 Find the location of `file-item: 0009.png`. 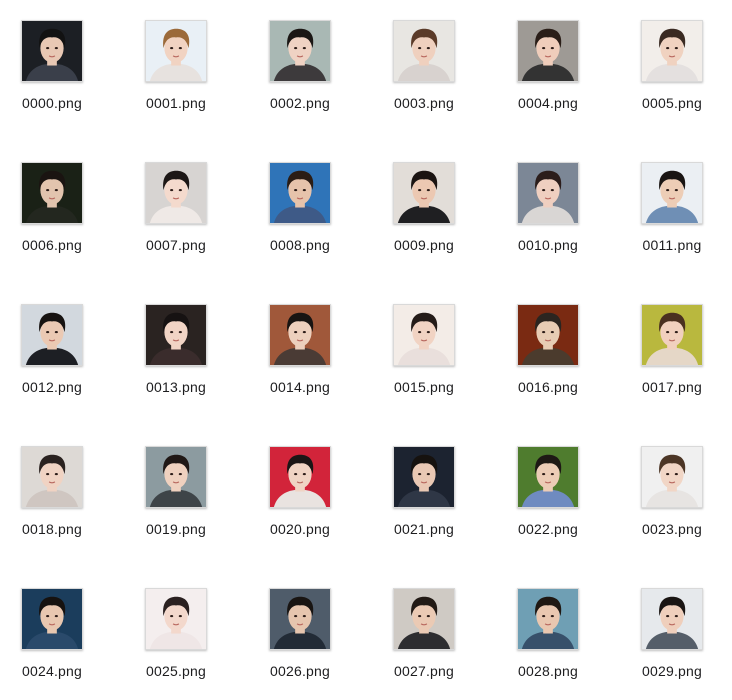

file-item: 0009.png is located at coordinates (424, 207).